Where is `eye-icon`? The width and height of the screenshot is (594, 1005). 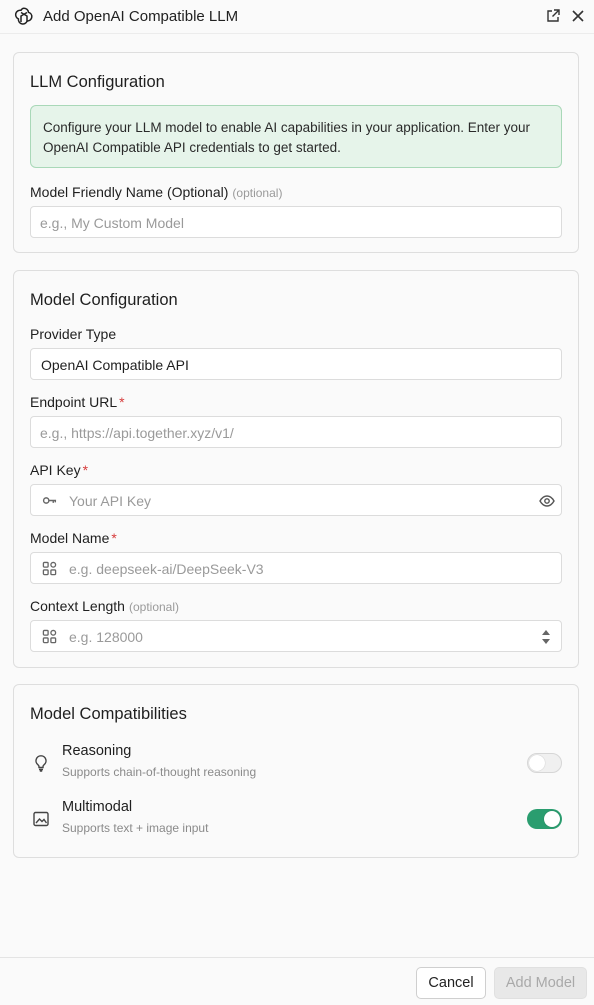
eye-icon is located at coordinates (547, 501).